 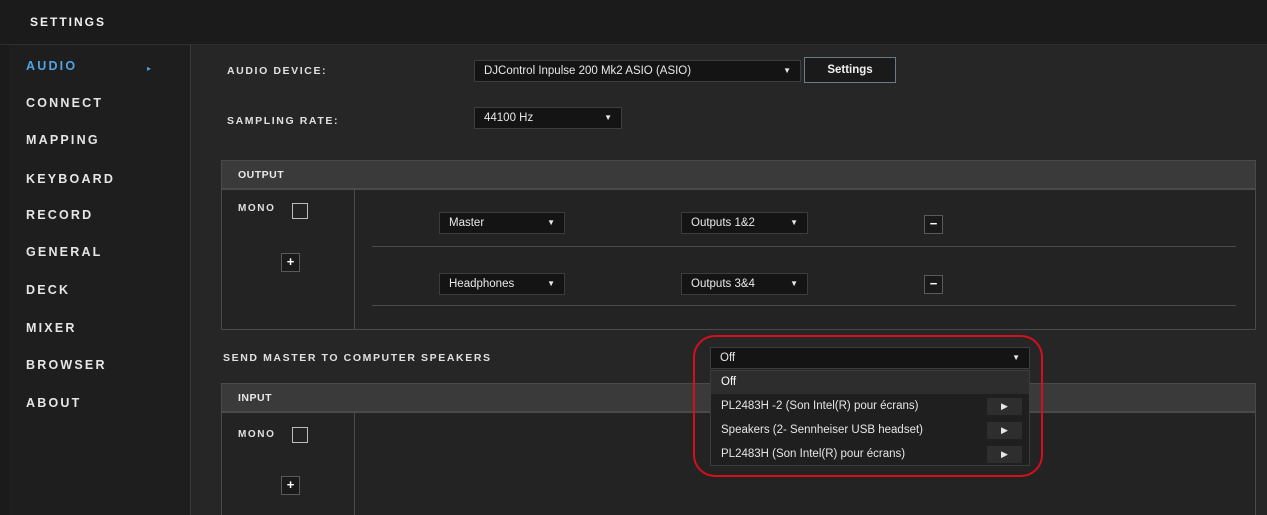 I want to click on output-divider, so click(x=354, y=259).